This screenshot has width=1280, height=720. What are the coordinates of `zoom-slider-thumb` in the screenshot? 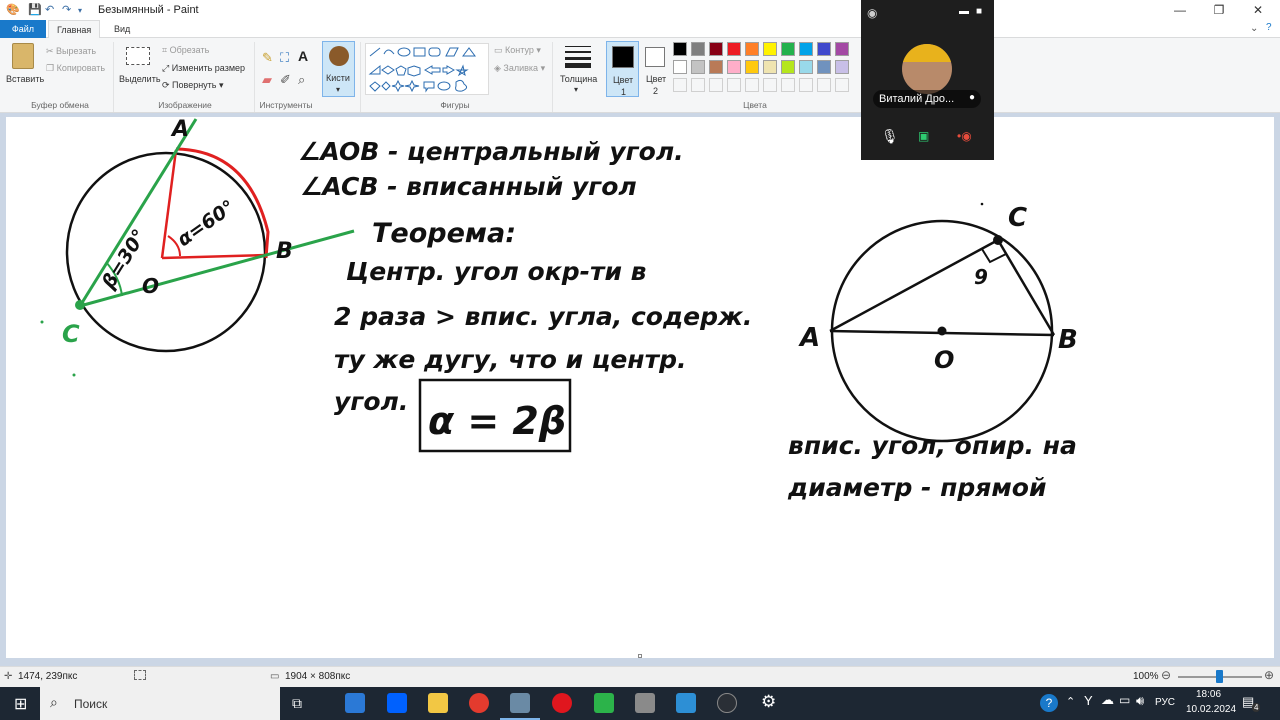 It's located at (1219, 676).